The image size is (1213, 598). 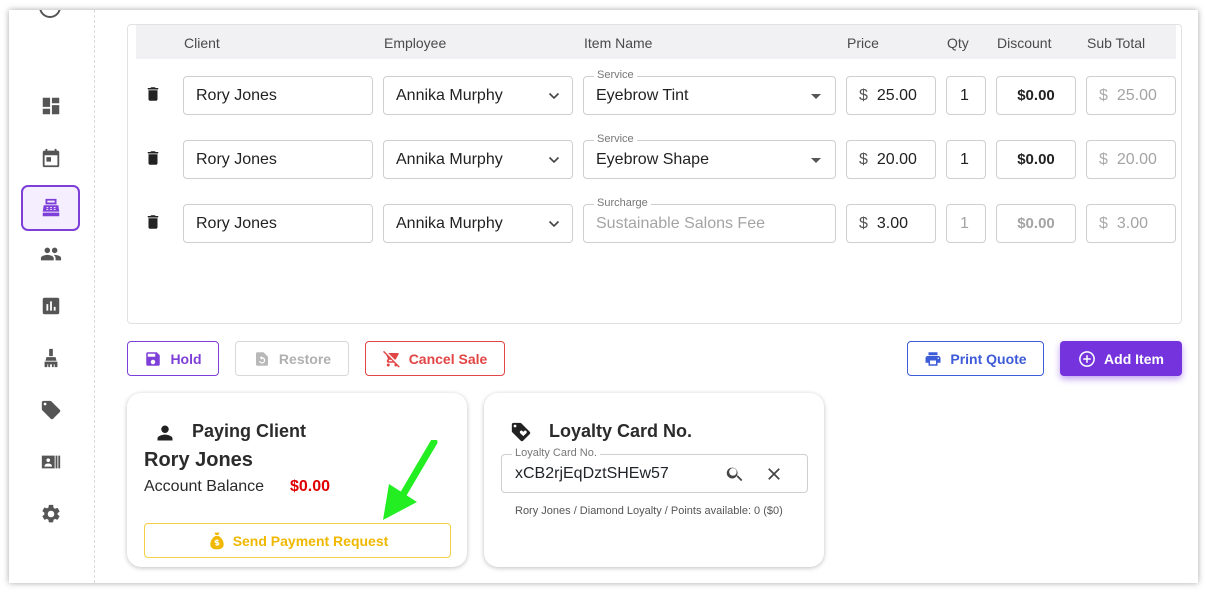 I want to click on header-item-name: Item Name, so click(x=618, y=43).